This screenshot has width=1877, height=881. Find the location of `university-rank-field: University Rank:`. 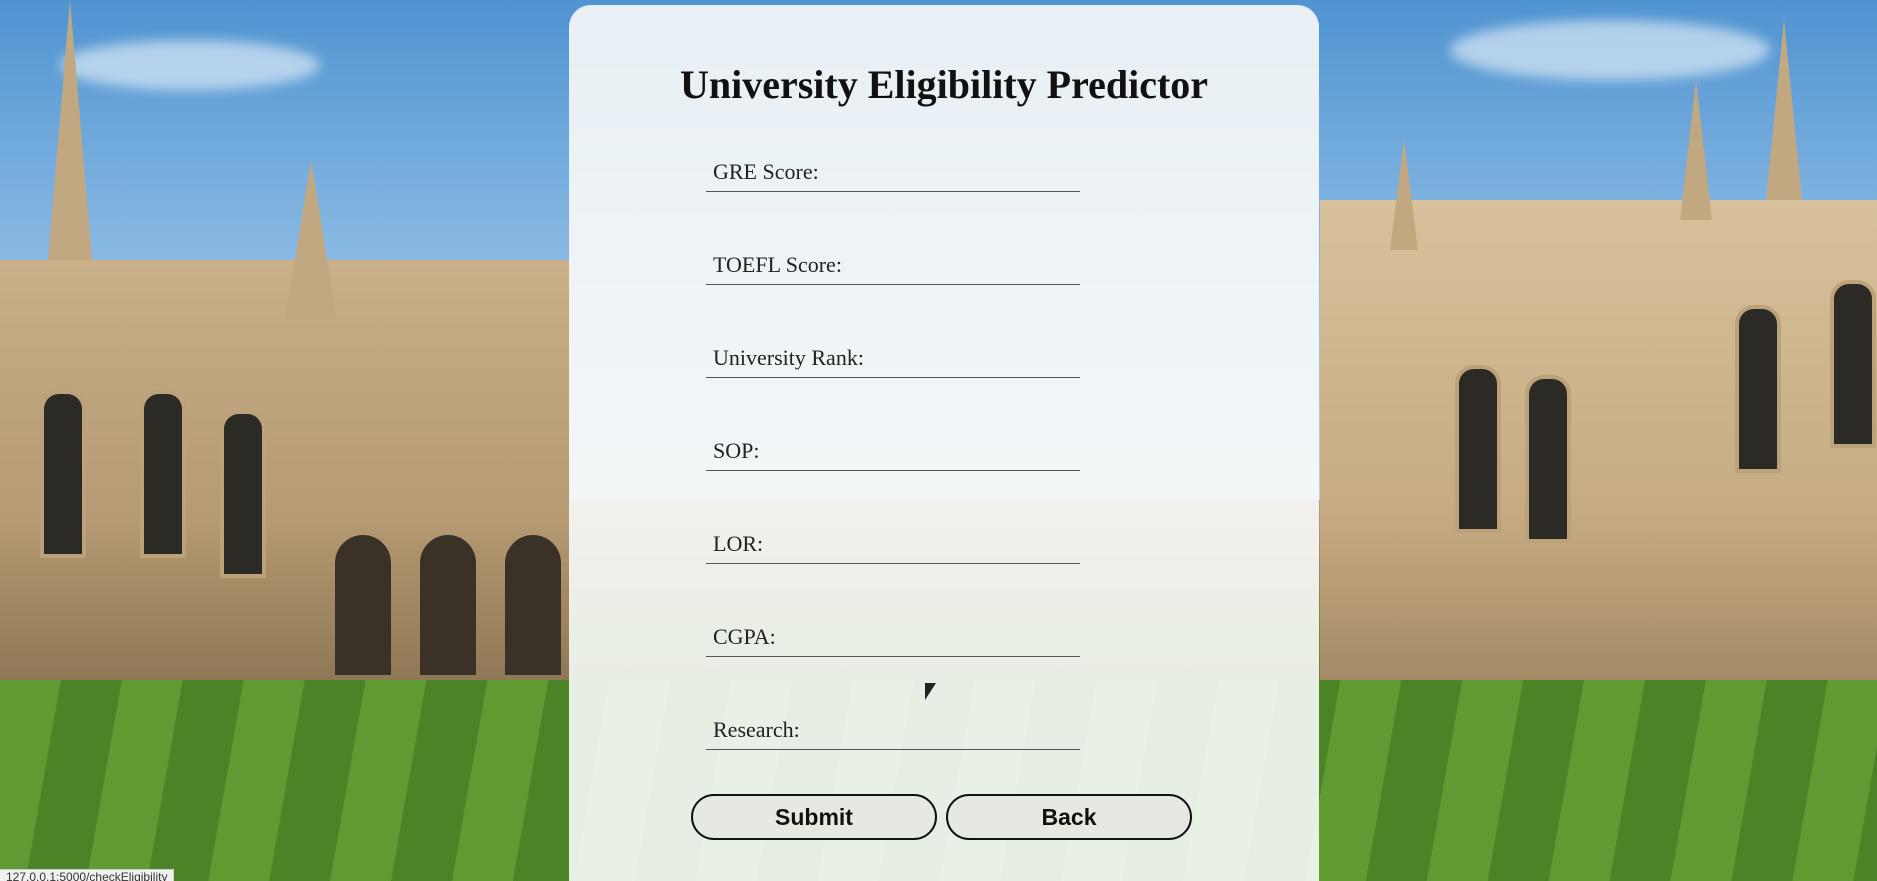

university-rank-field: University Rank: is located at coordinates (893, 358).